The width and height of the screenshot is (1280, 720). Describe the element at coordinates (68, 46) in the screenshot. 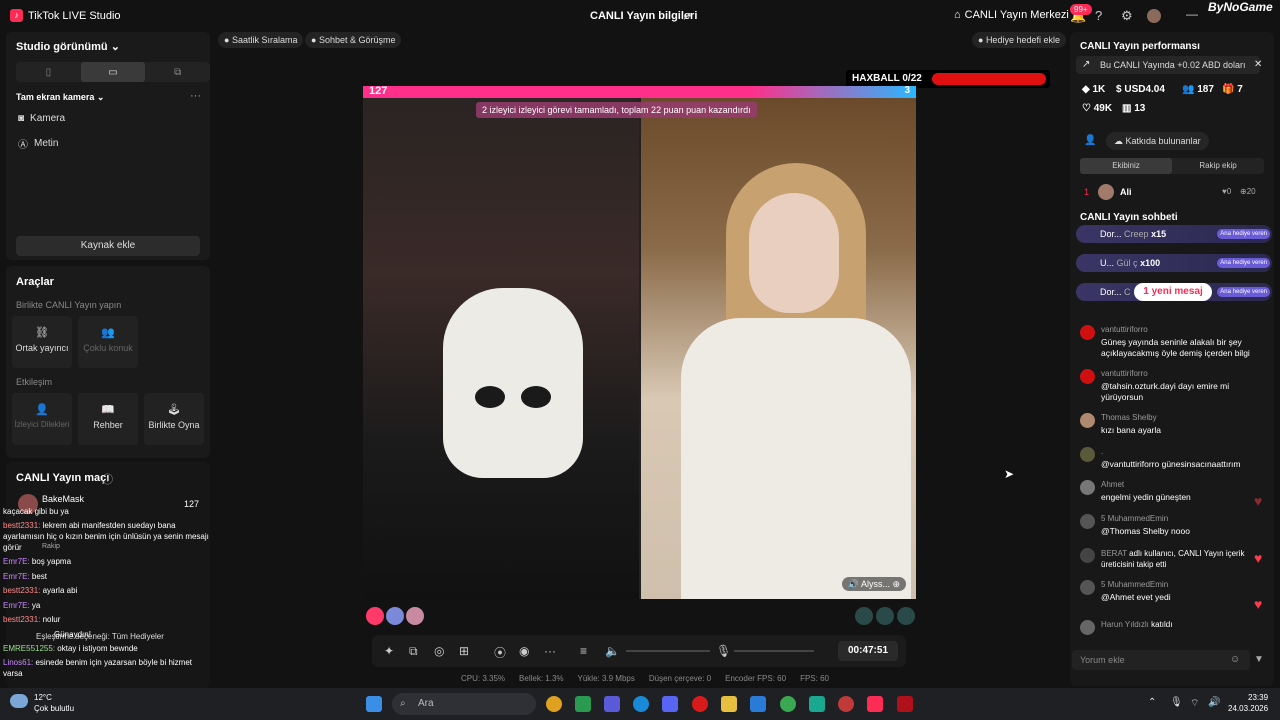

I see `studio-view-title: Studio görünümü ⌄` at that location.